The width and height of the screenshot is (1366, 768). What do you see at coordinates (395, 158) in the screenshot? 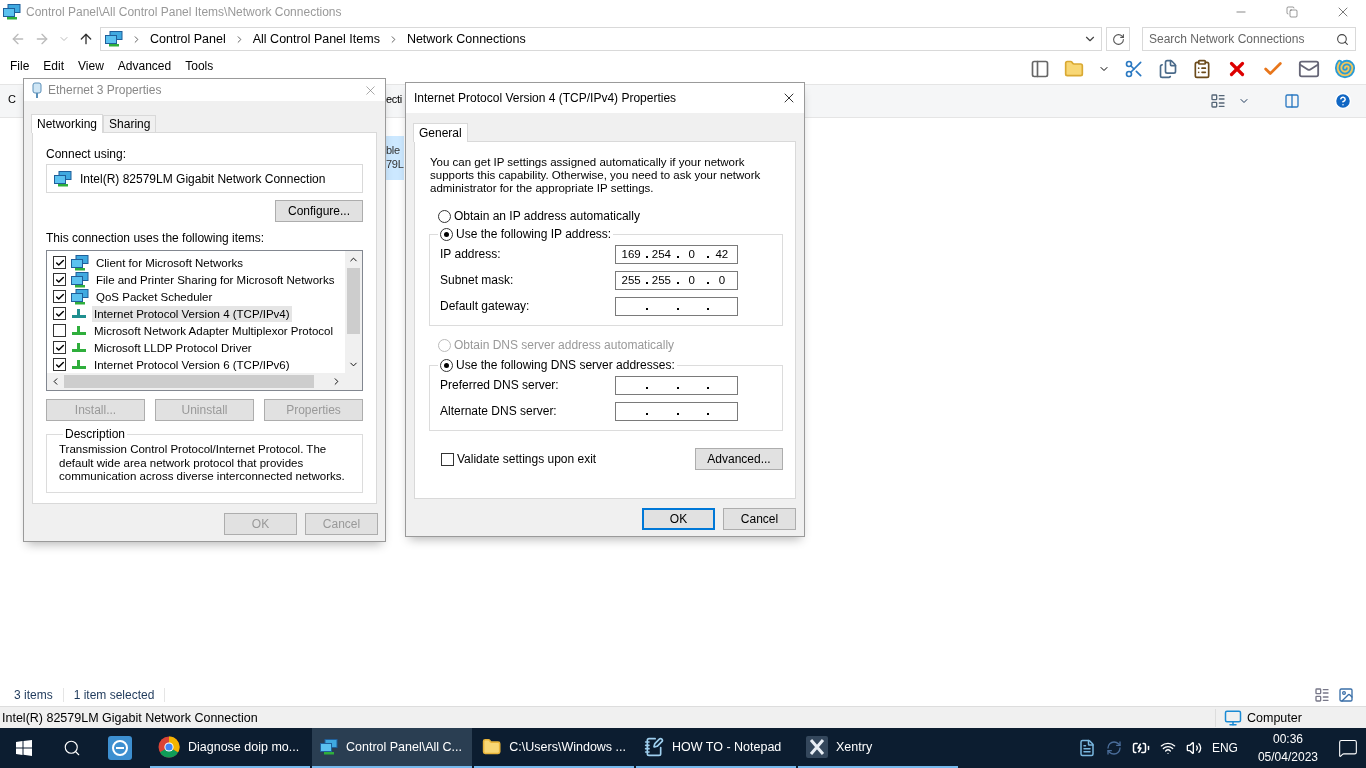
I see `selected-item: ble 79L` at bounding box center [395, 158].